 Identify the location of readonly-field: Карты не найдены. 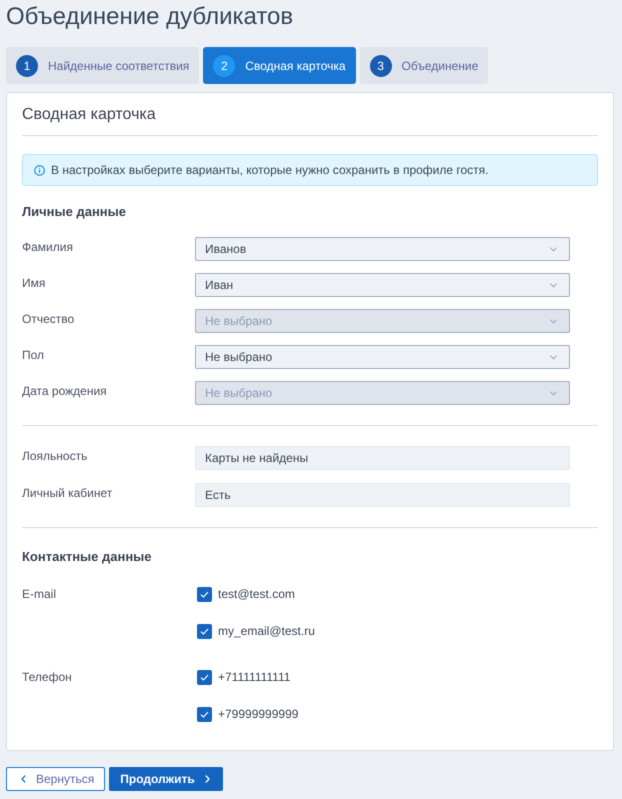
(382, 458).